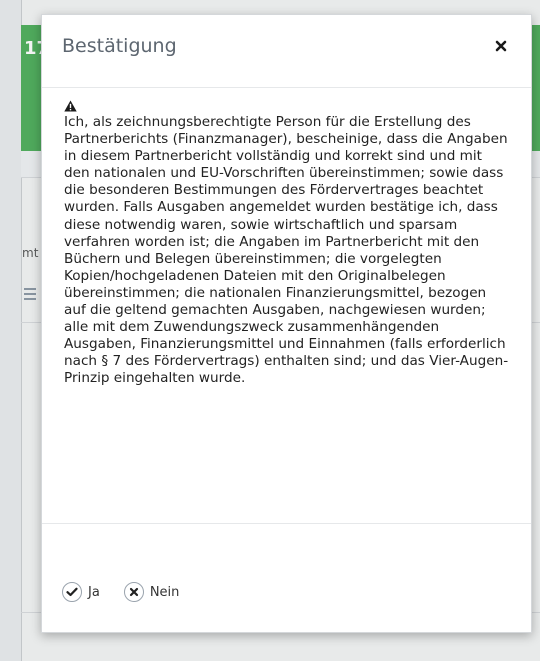 The image size is (540, 661). What do you see at coordinates (286, 87) in the screenshot?
I see `header-divider` at bounding box center [286, 87].